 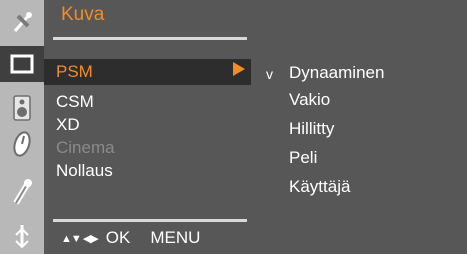 What do you see at coordinates (336, 73) in the screenshot?
I see `submenu-item-dynaaminen: Dynaaminen` at bounding box center [336, 73].